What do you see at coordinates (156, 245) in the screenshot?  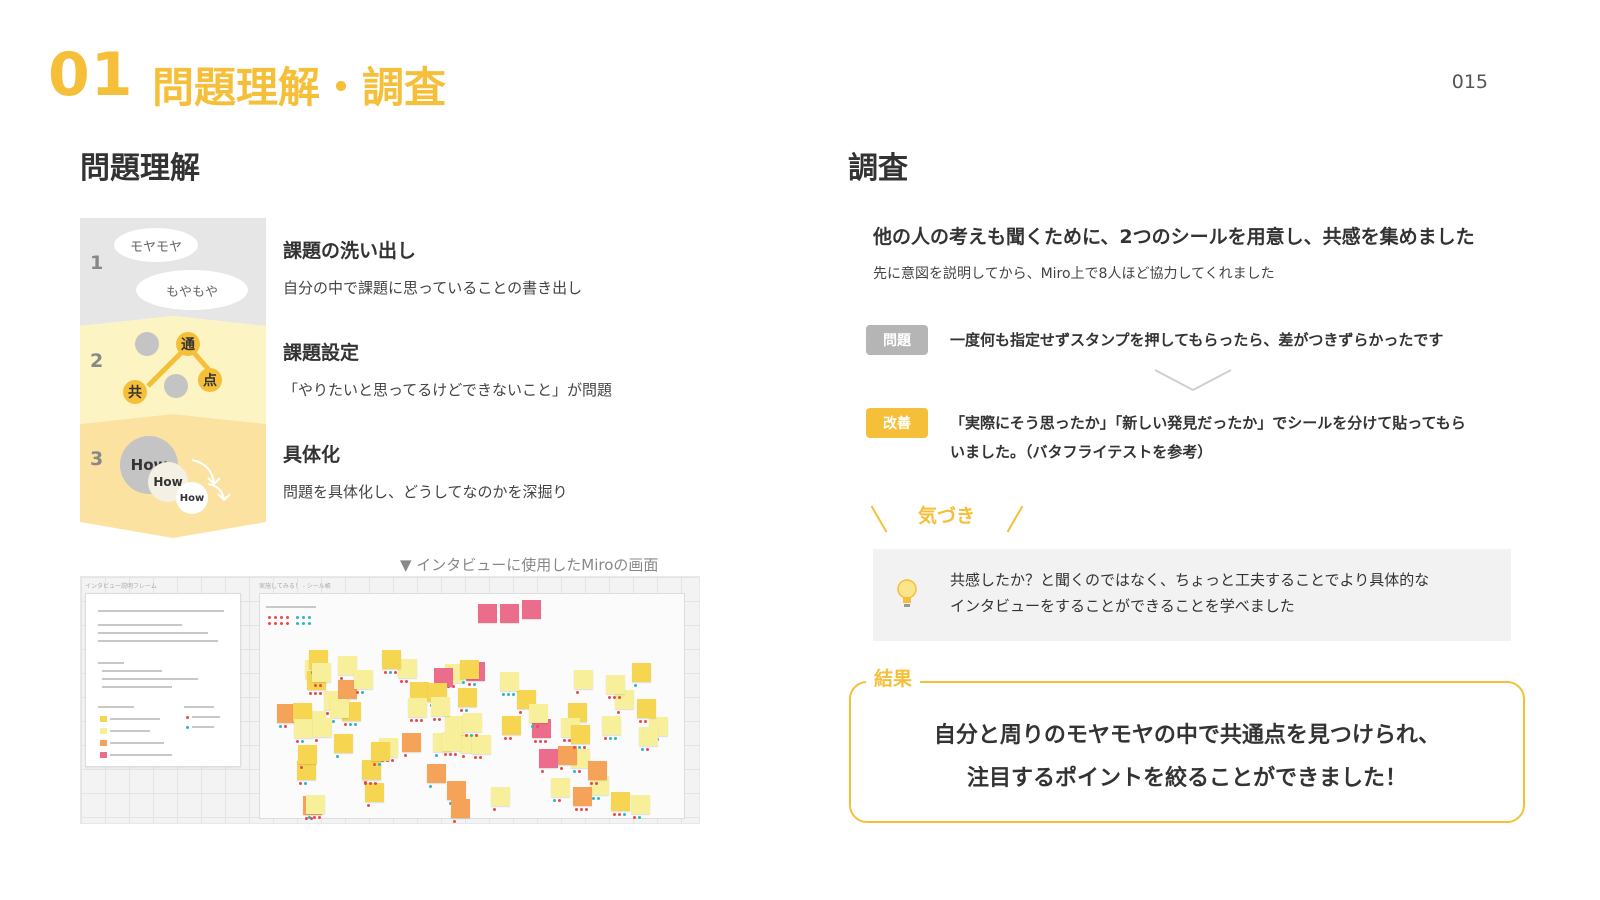 I see `cloud-moyamoya-katakana: モヤモヤ` at bounding box center [156, 245].